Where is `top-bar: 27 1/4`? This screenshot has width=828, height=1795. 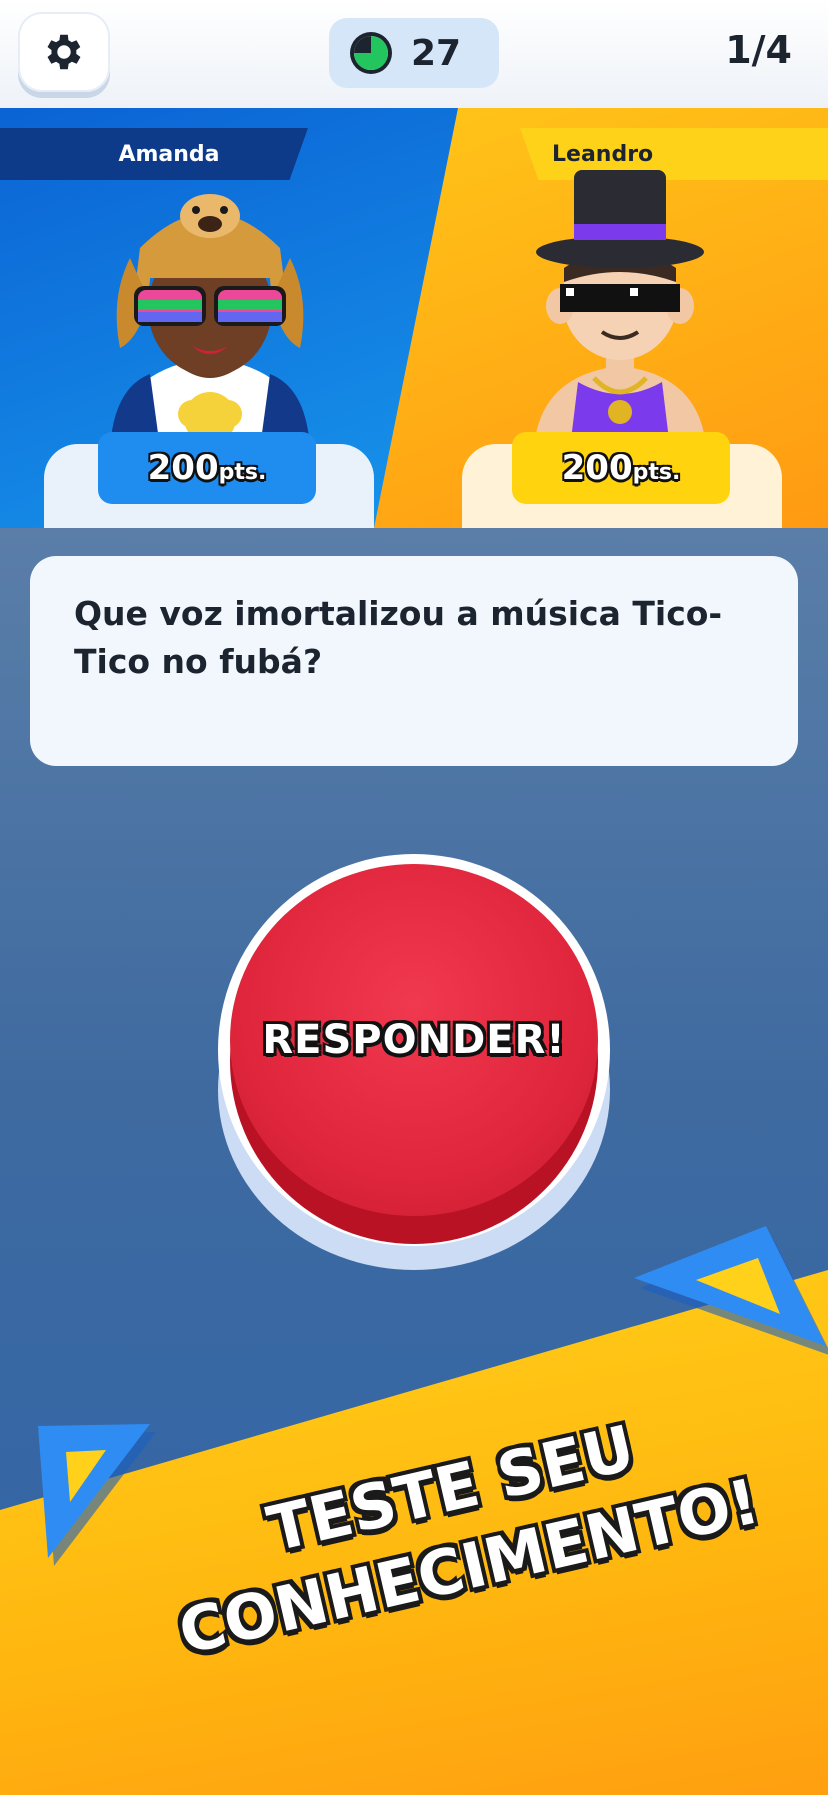
top-bar: 27 1/4 is located at coordinates (414, 54).